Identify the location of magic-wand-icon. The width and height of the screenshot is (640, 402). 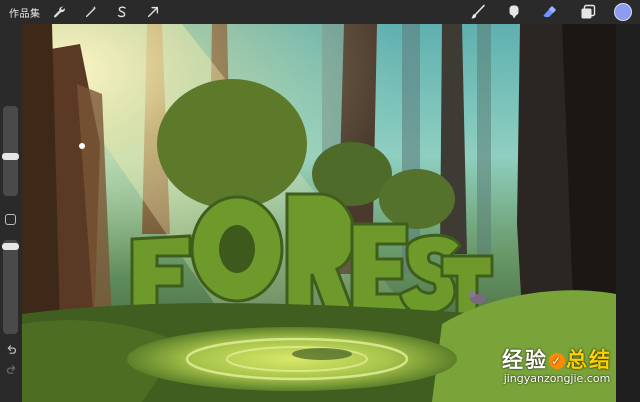
(91, 12).